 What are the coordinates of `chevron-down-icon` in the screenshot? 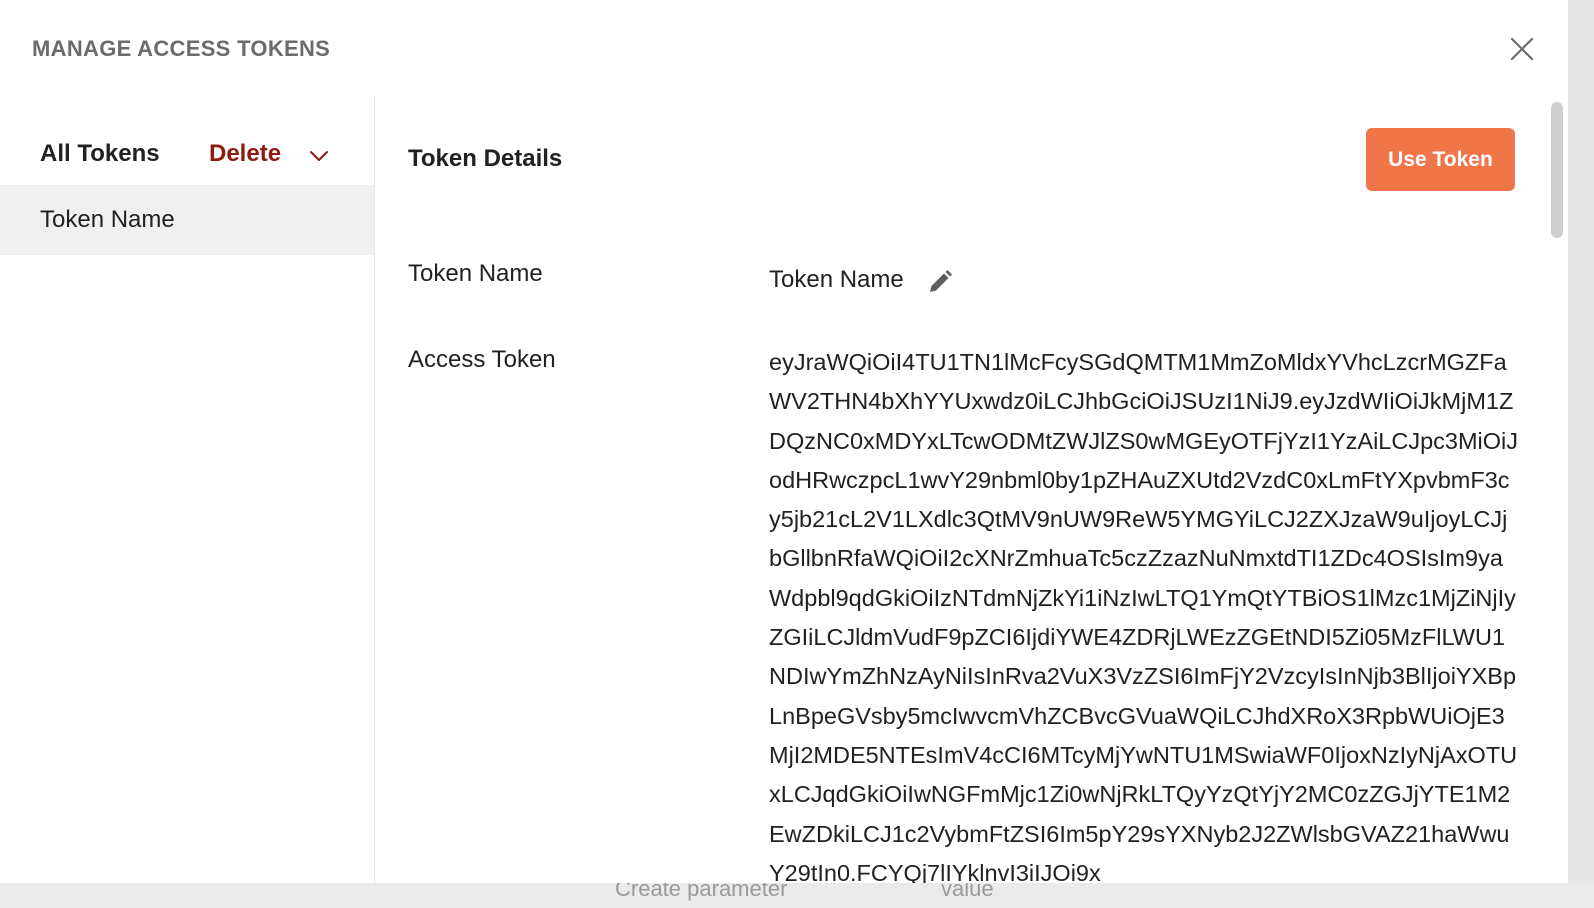 It's located at (319, 156).